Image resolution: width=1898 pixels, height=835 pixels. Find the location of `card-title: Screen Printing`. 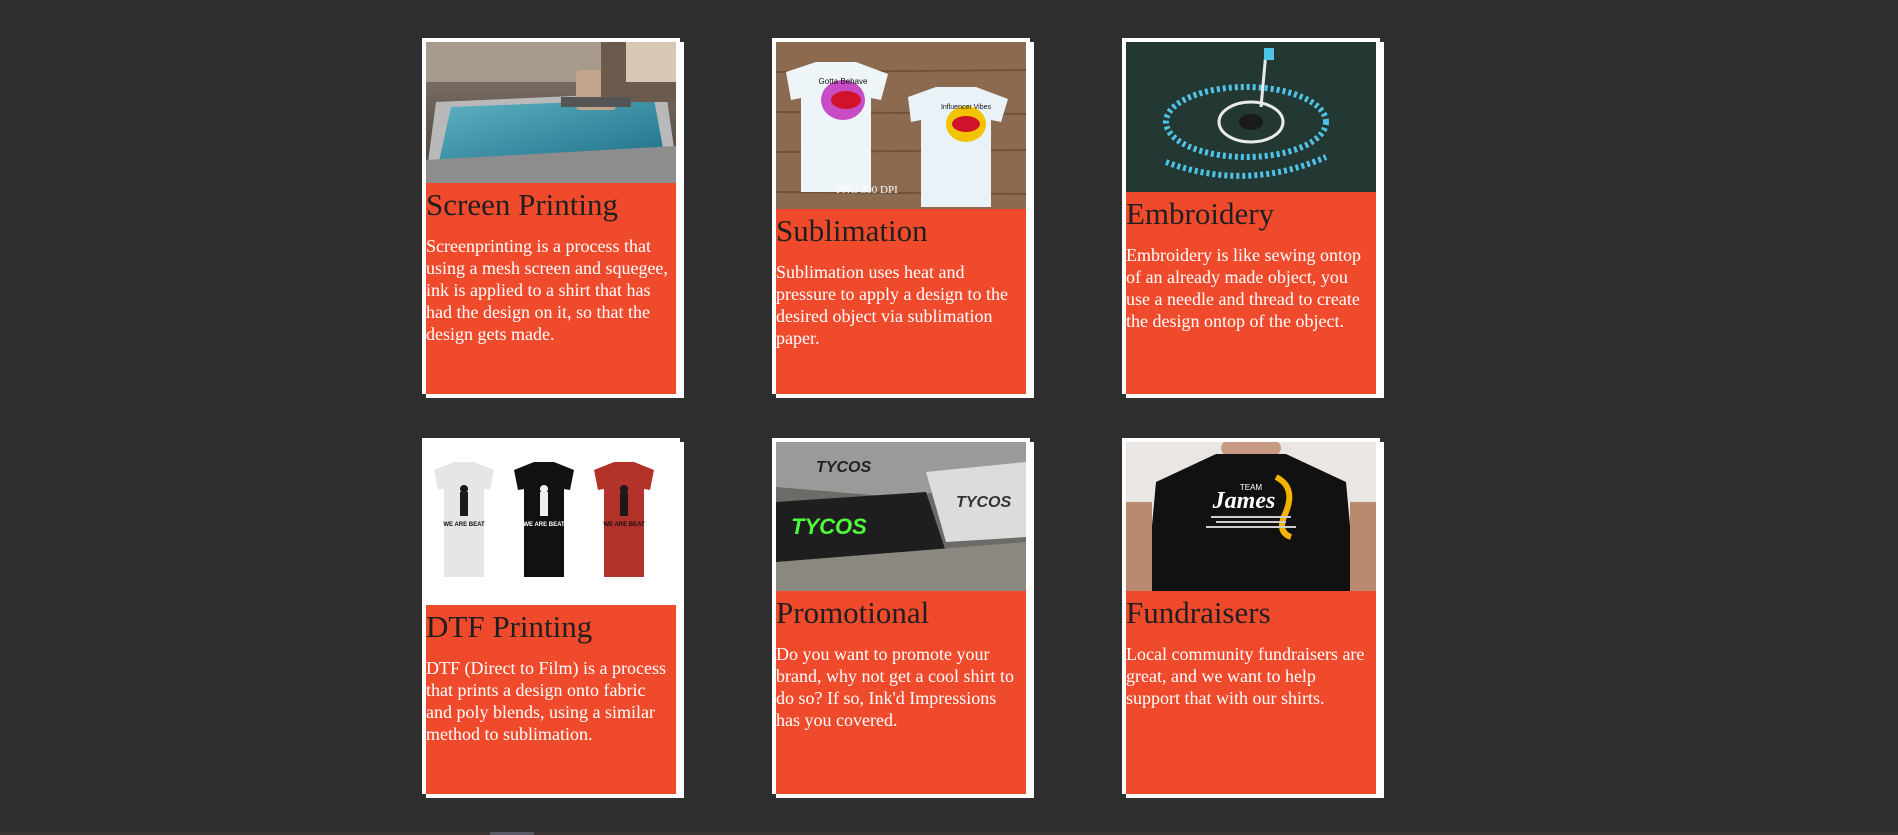

card-title: Screen Printing is located at coordinates (522, 204).